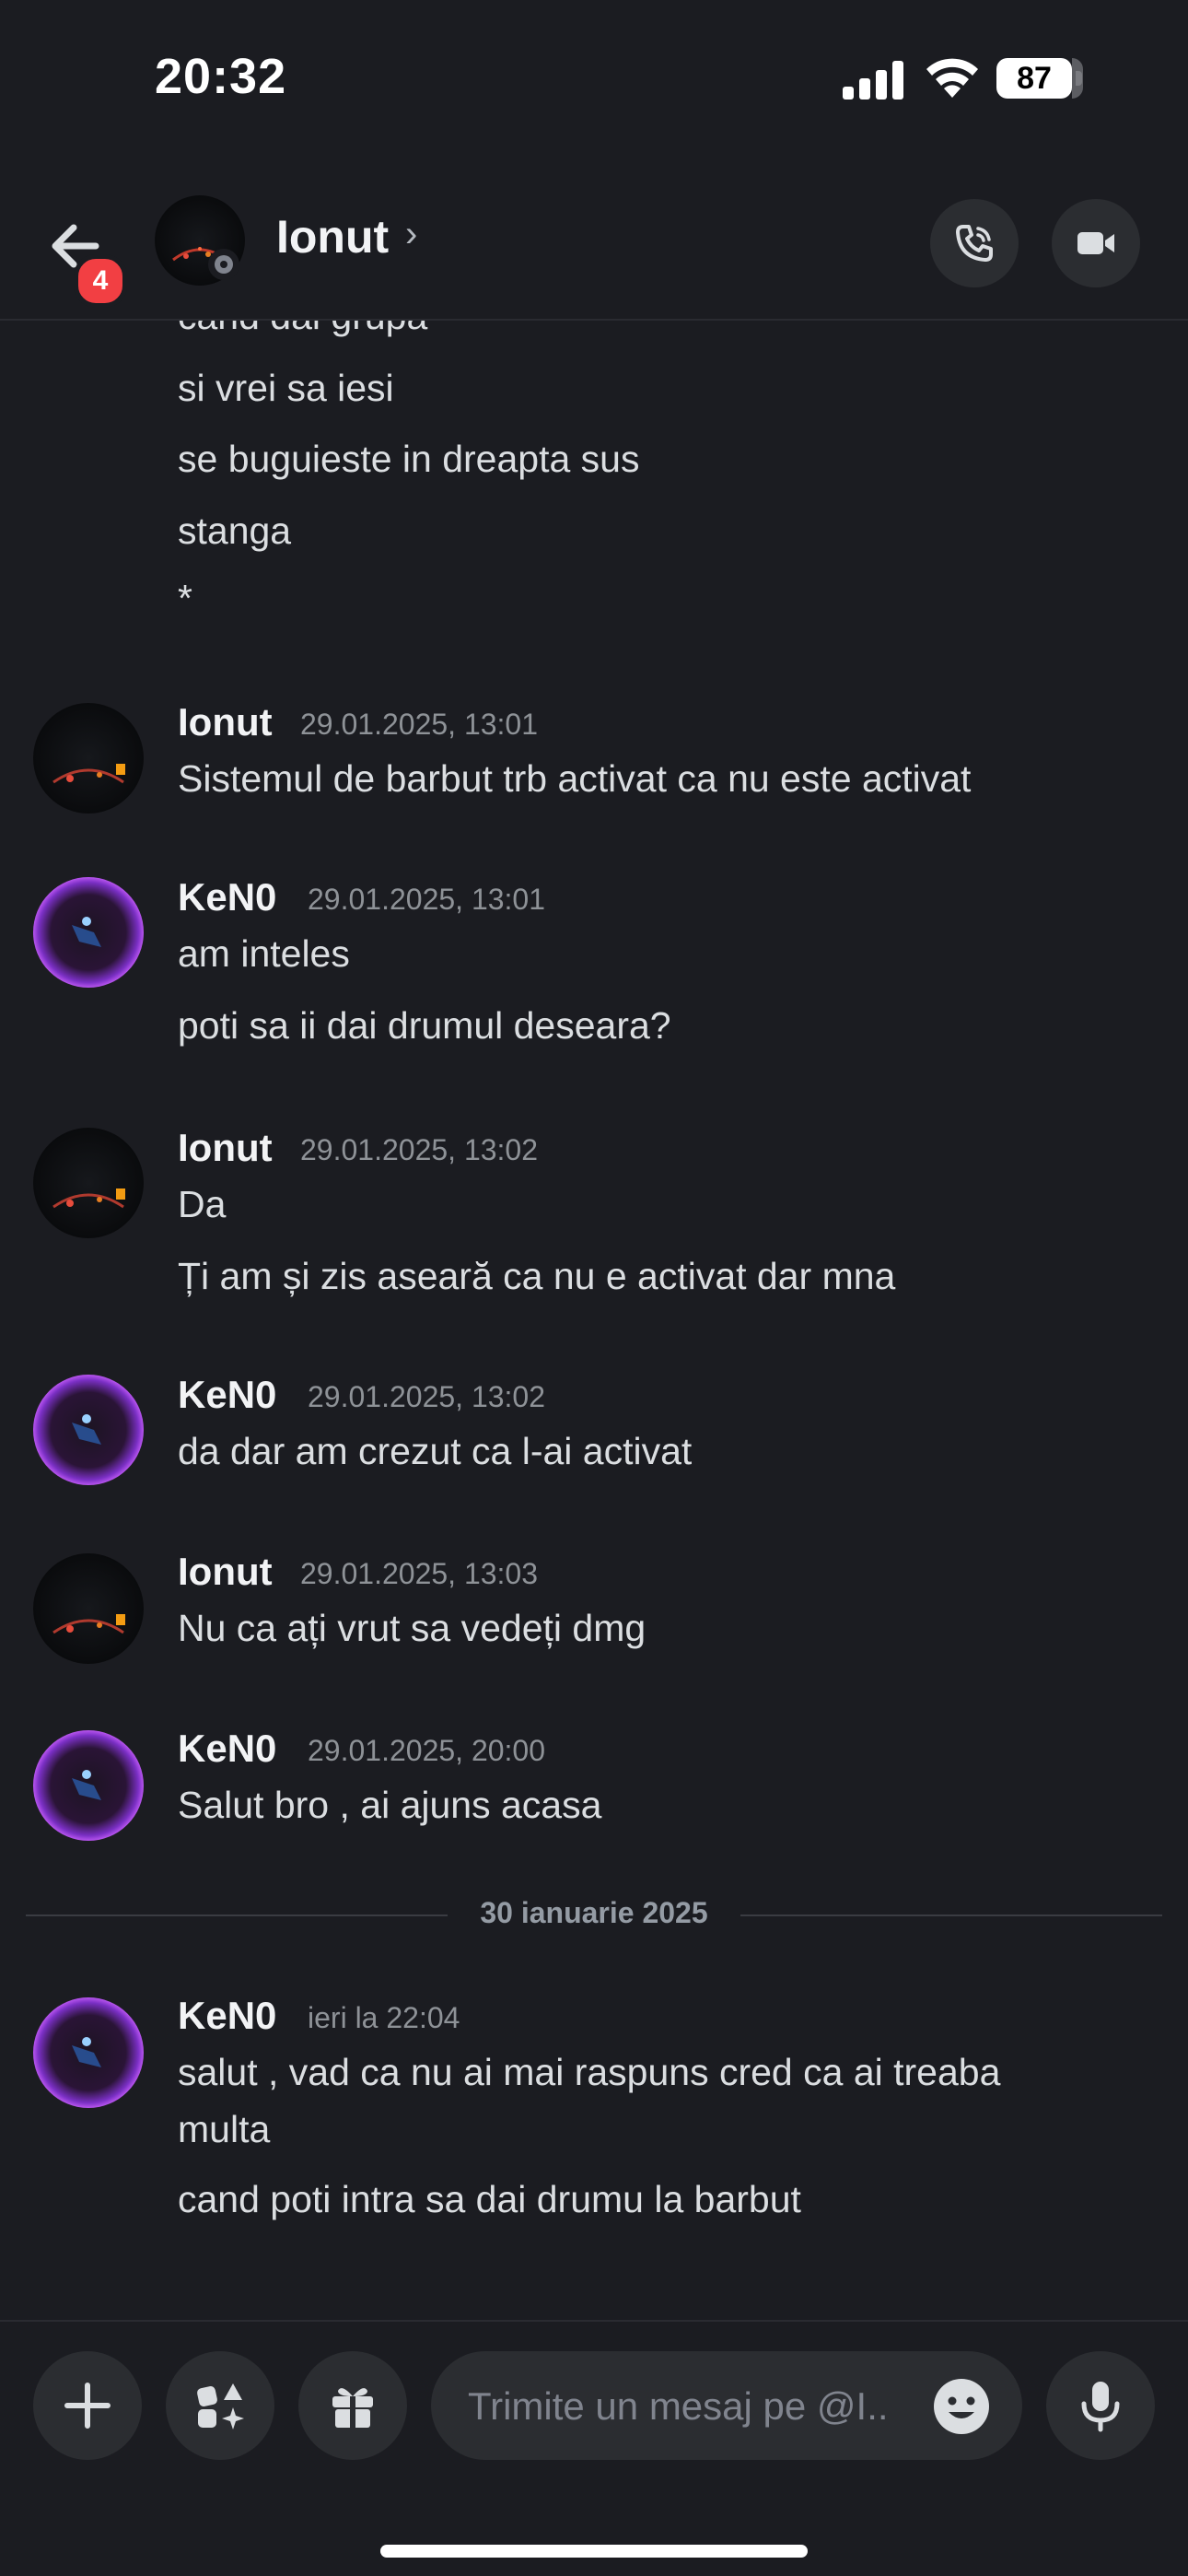 This screenshot has height=2576, width=1188. What do you see at coordinates (264, 953) in the screenshot?
I see `message-line: am inteles` at bounding box center [264, 953].